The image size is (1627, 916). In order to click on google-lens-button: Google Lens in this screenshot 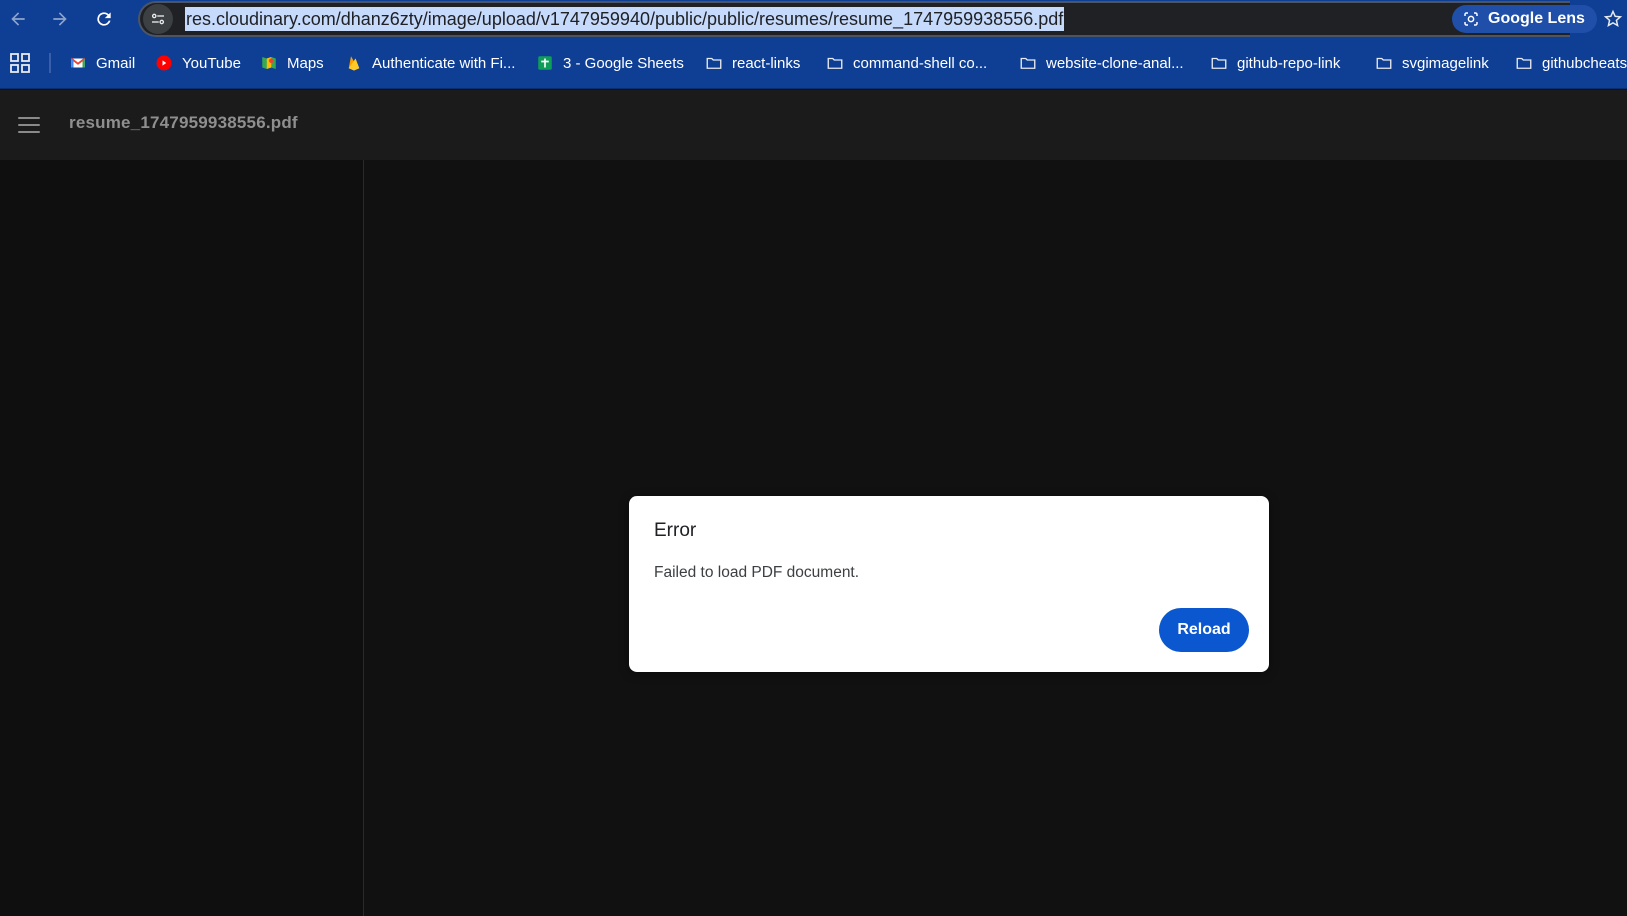, I will do `click(1524, 19)`.